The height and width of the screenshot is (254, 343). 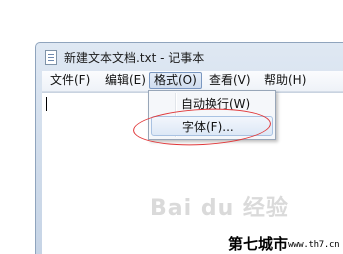 I want to click on menu-bar: 文件(F) 编辑(E) 格式(O) 查看(V) 帮助(H), so click(x=192, y=81).